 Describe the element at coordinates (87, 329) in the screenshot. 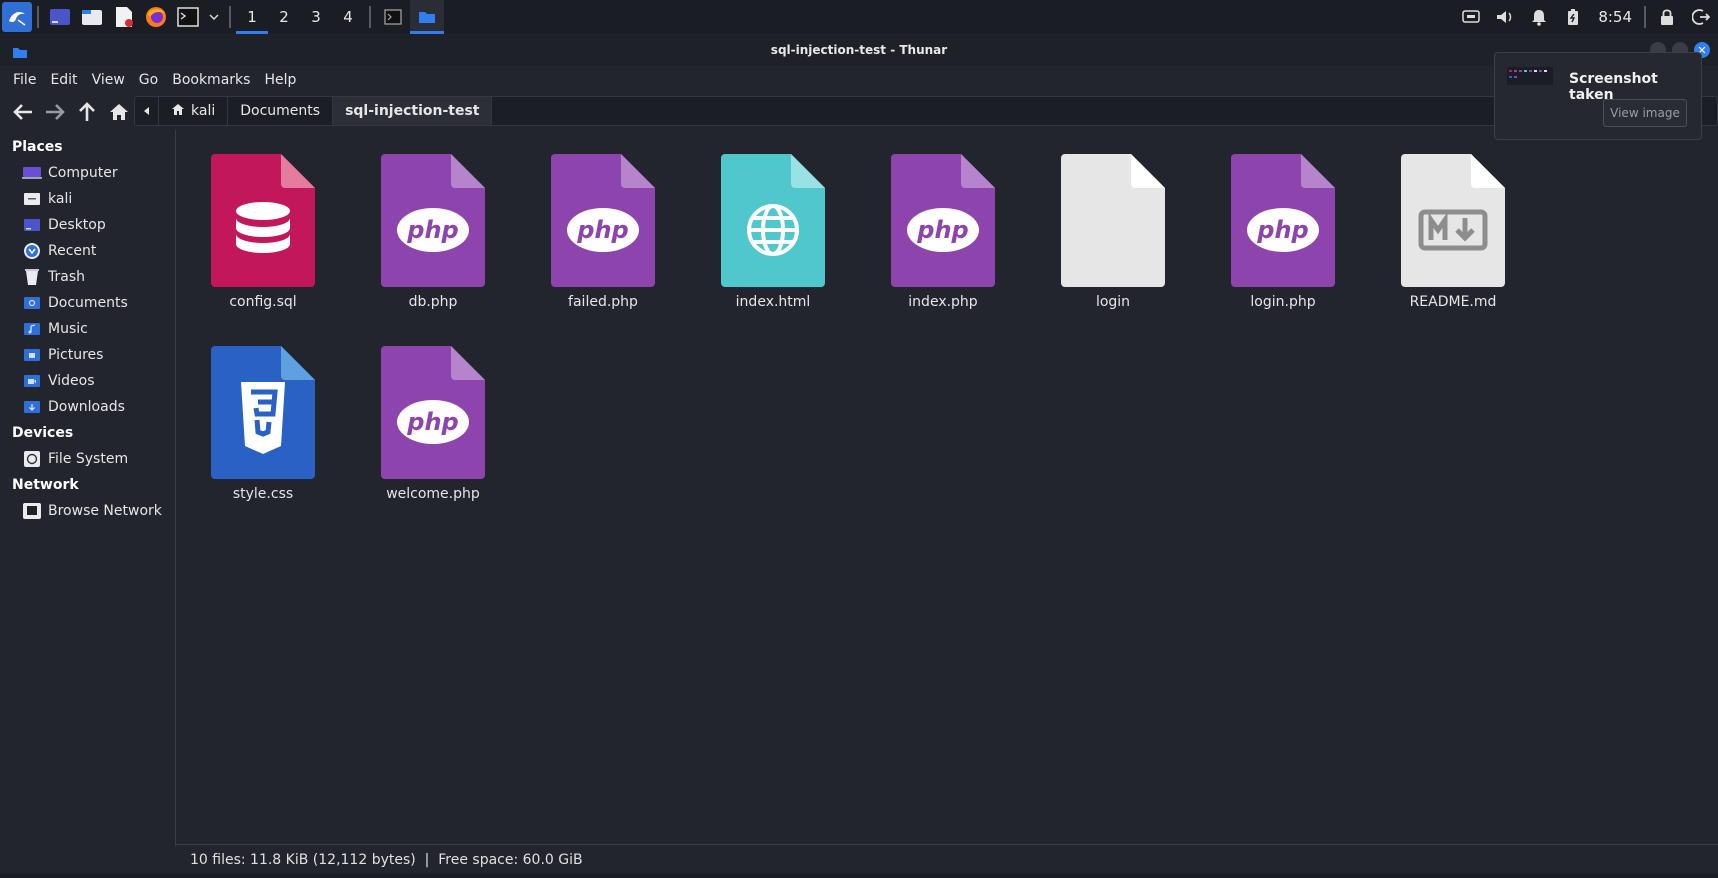

I see `sidebar-item-music: Music` at that location.